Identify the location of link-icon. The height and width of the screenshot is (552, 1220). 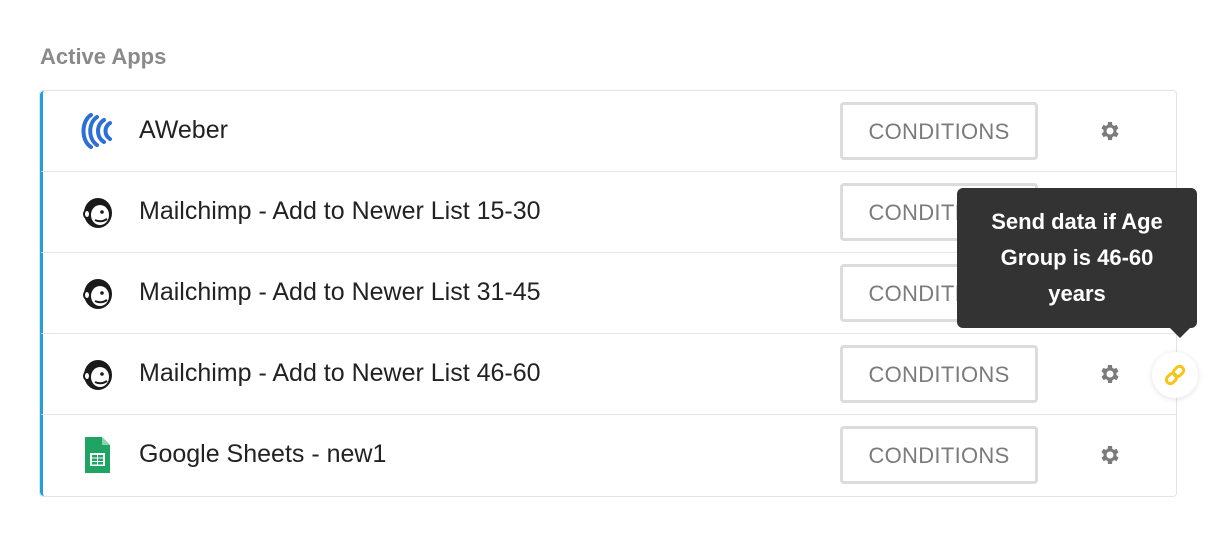
(1175, 375).